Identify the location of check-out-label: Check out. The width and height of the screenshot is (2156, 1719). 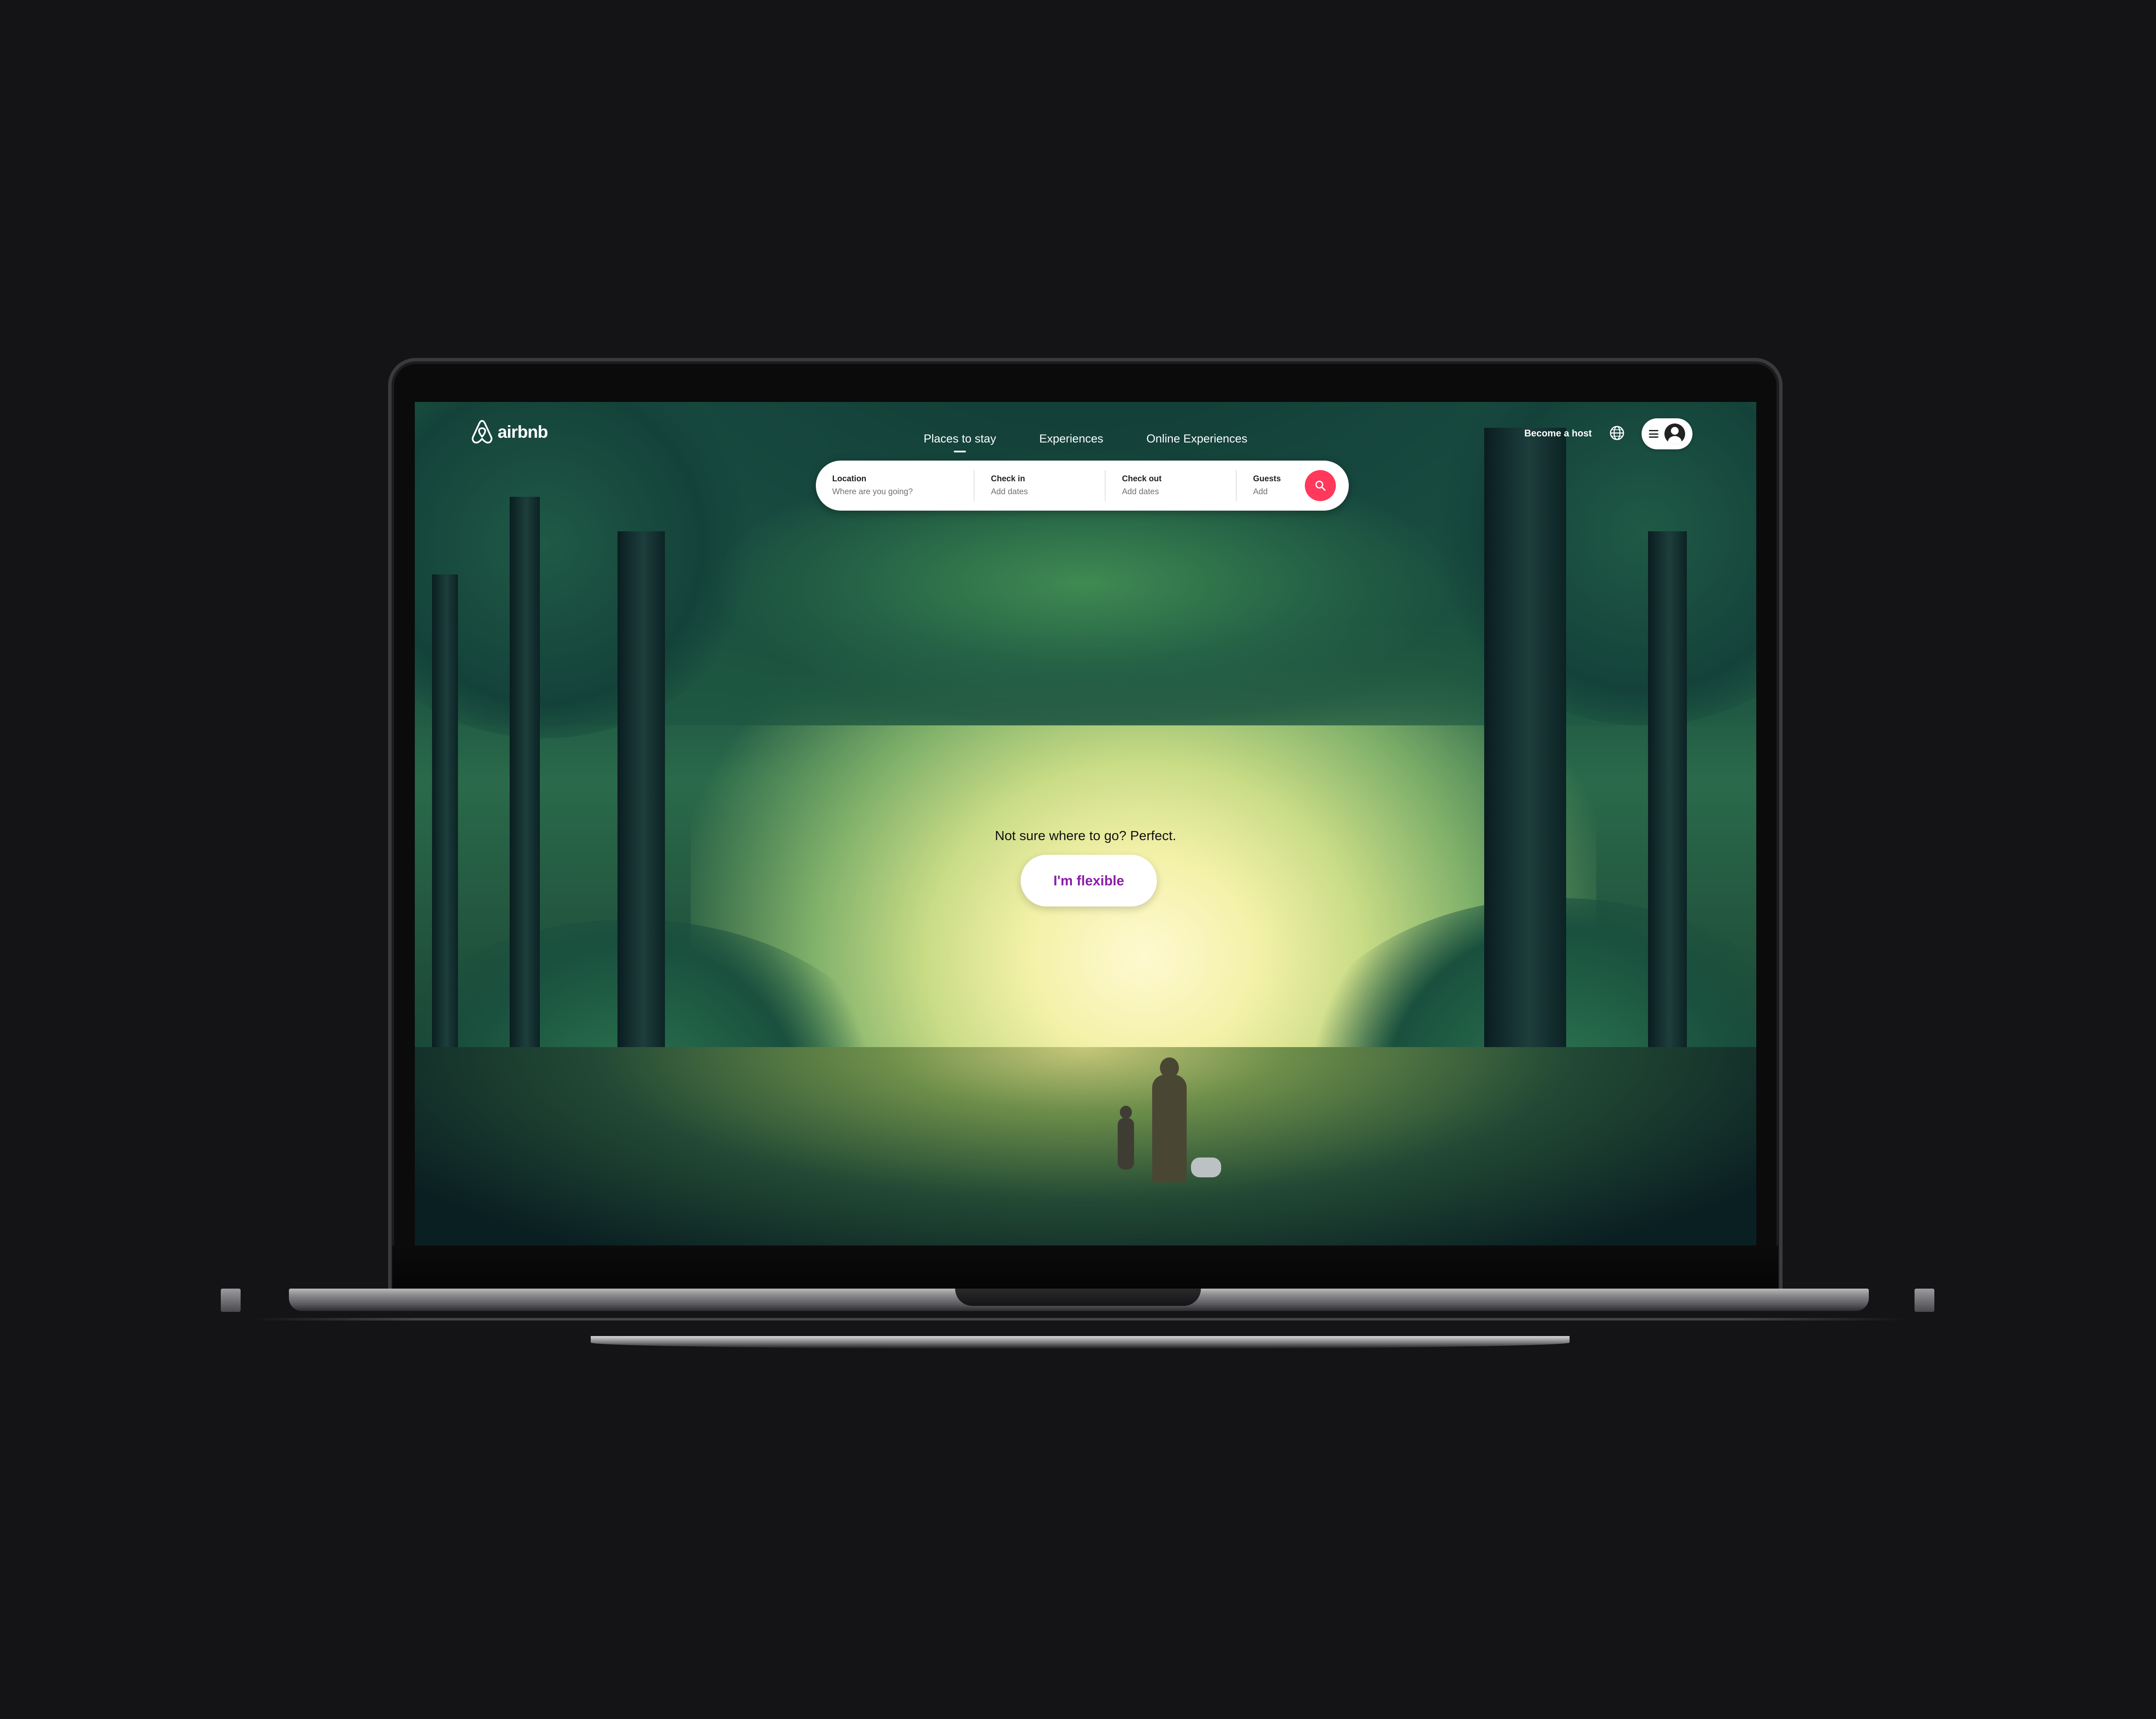
(1142, 478).